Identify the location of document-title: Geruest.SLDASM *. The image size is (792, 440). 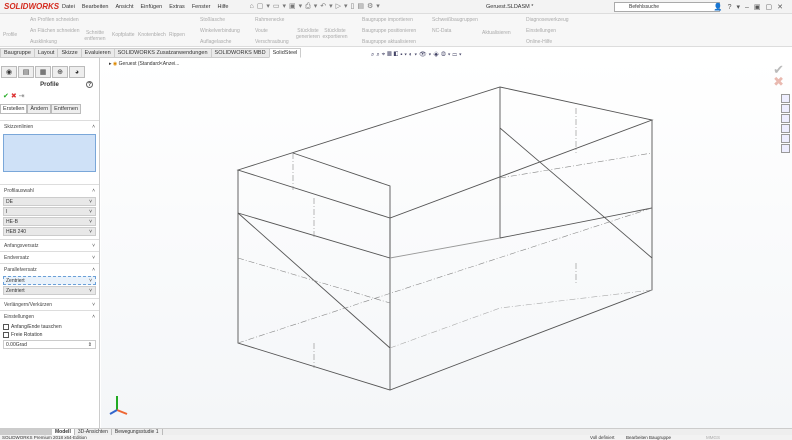
(510, 6).